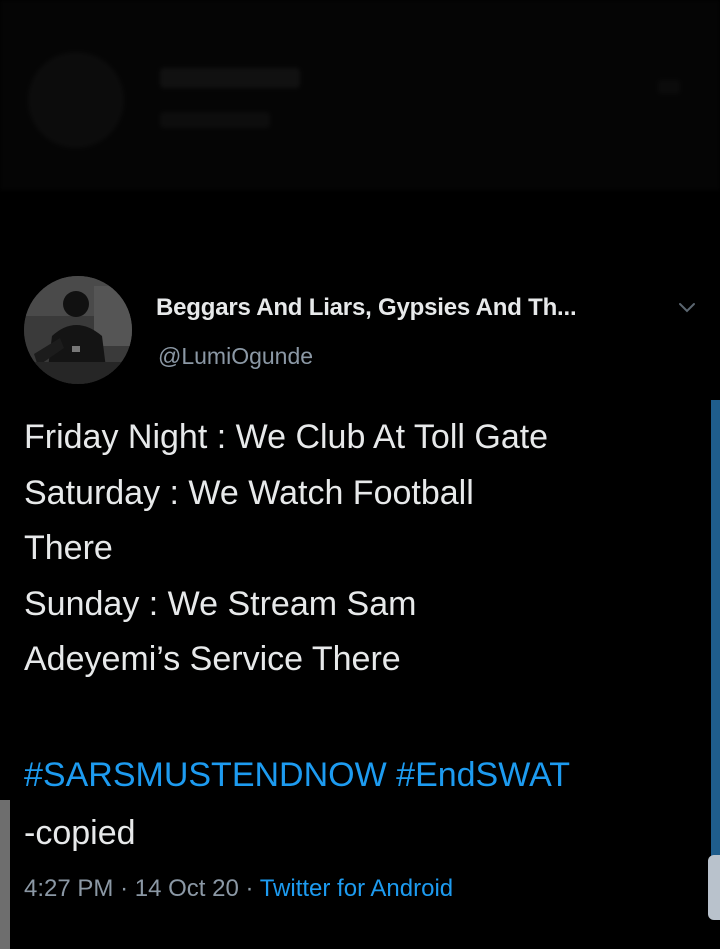  What do you see at coordinates (68, 888) in the screenshot?
I see `tweet-time: 4:27 PM` at bounding box center [68, 888].